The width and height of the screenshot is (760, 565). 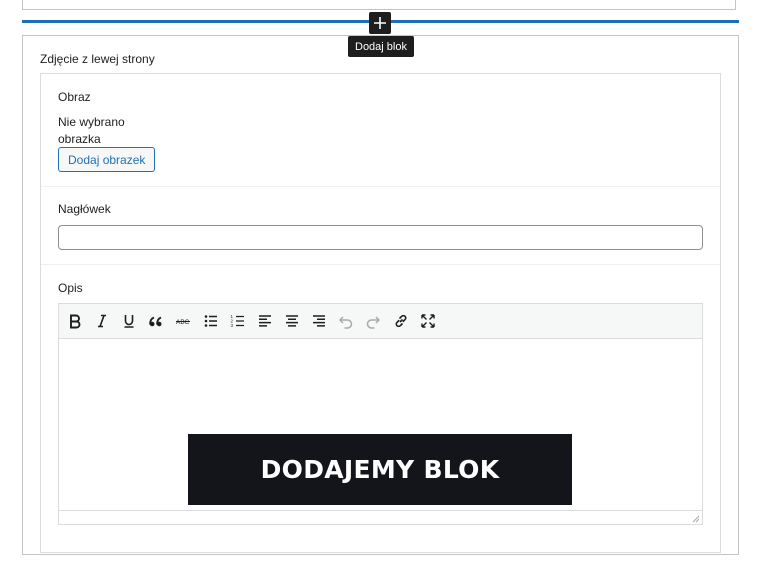 What do you see at coordinates (380, 237) in the screenshot?
I see `heading-input` at bounding box center [380, 237].